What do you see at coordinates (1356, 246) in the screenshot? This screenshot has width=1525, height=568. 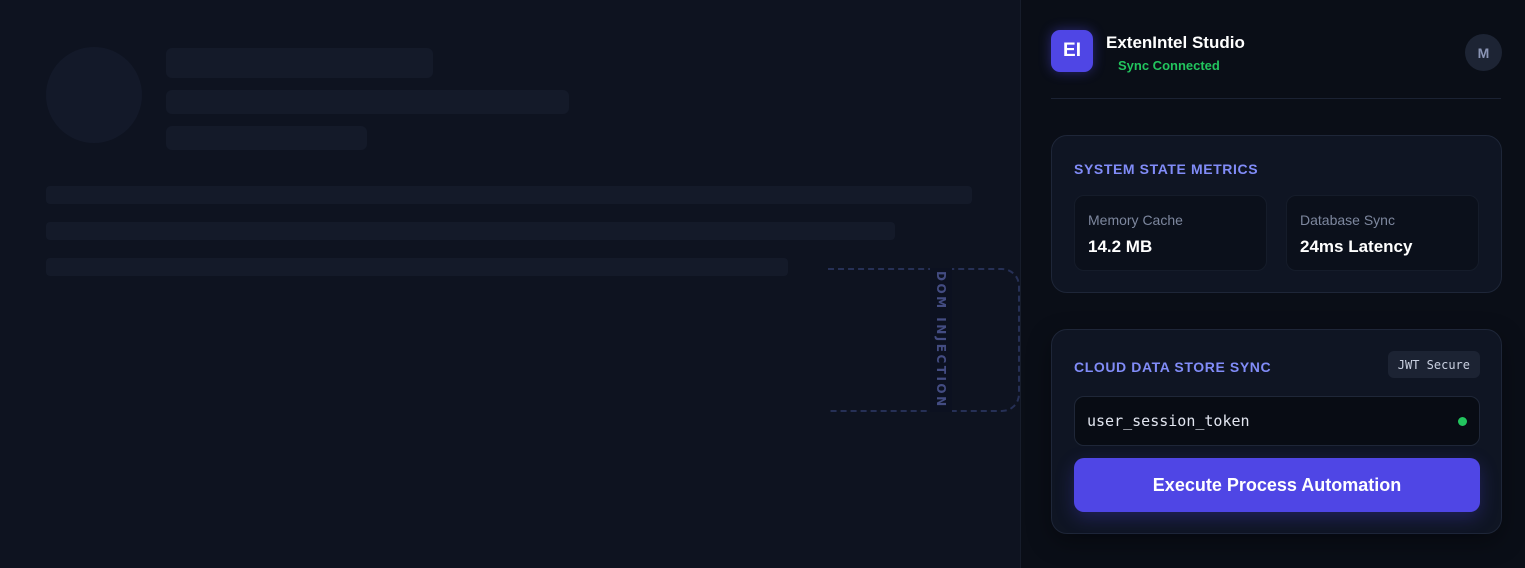 I see `metric-value: 24ms Latency` at bounding box center [1356, 246].